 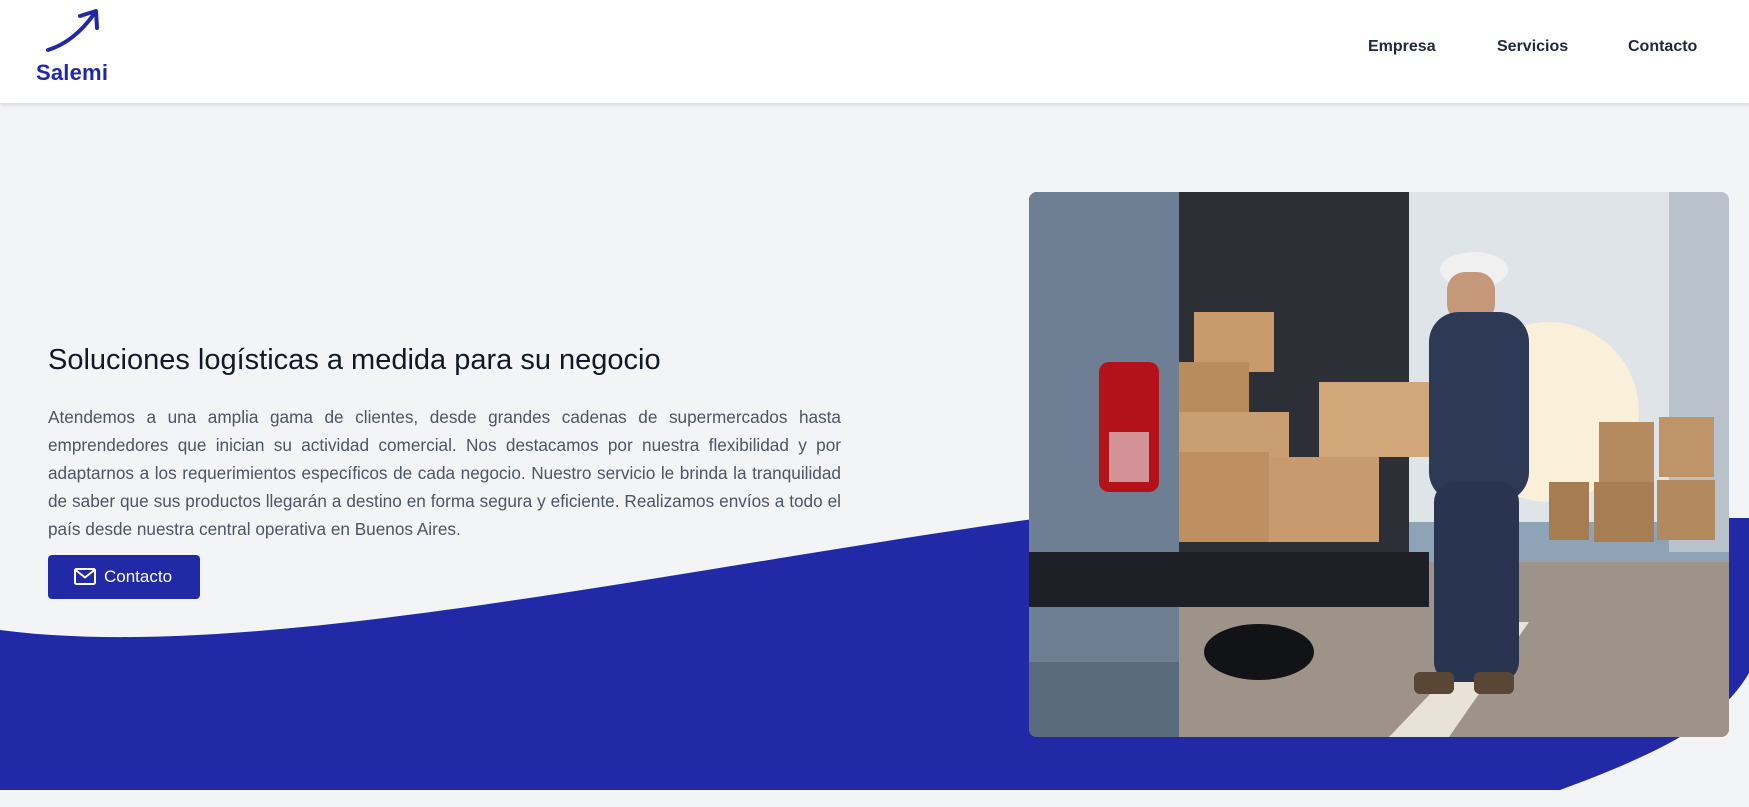 I want to click on contact-button-label: Contacto, so click(x=138, y=576).